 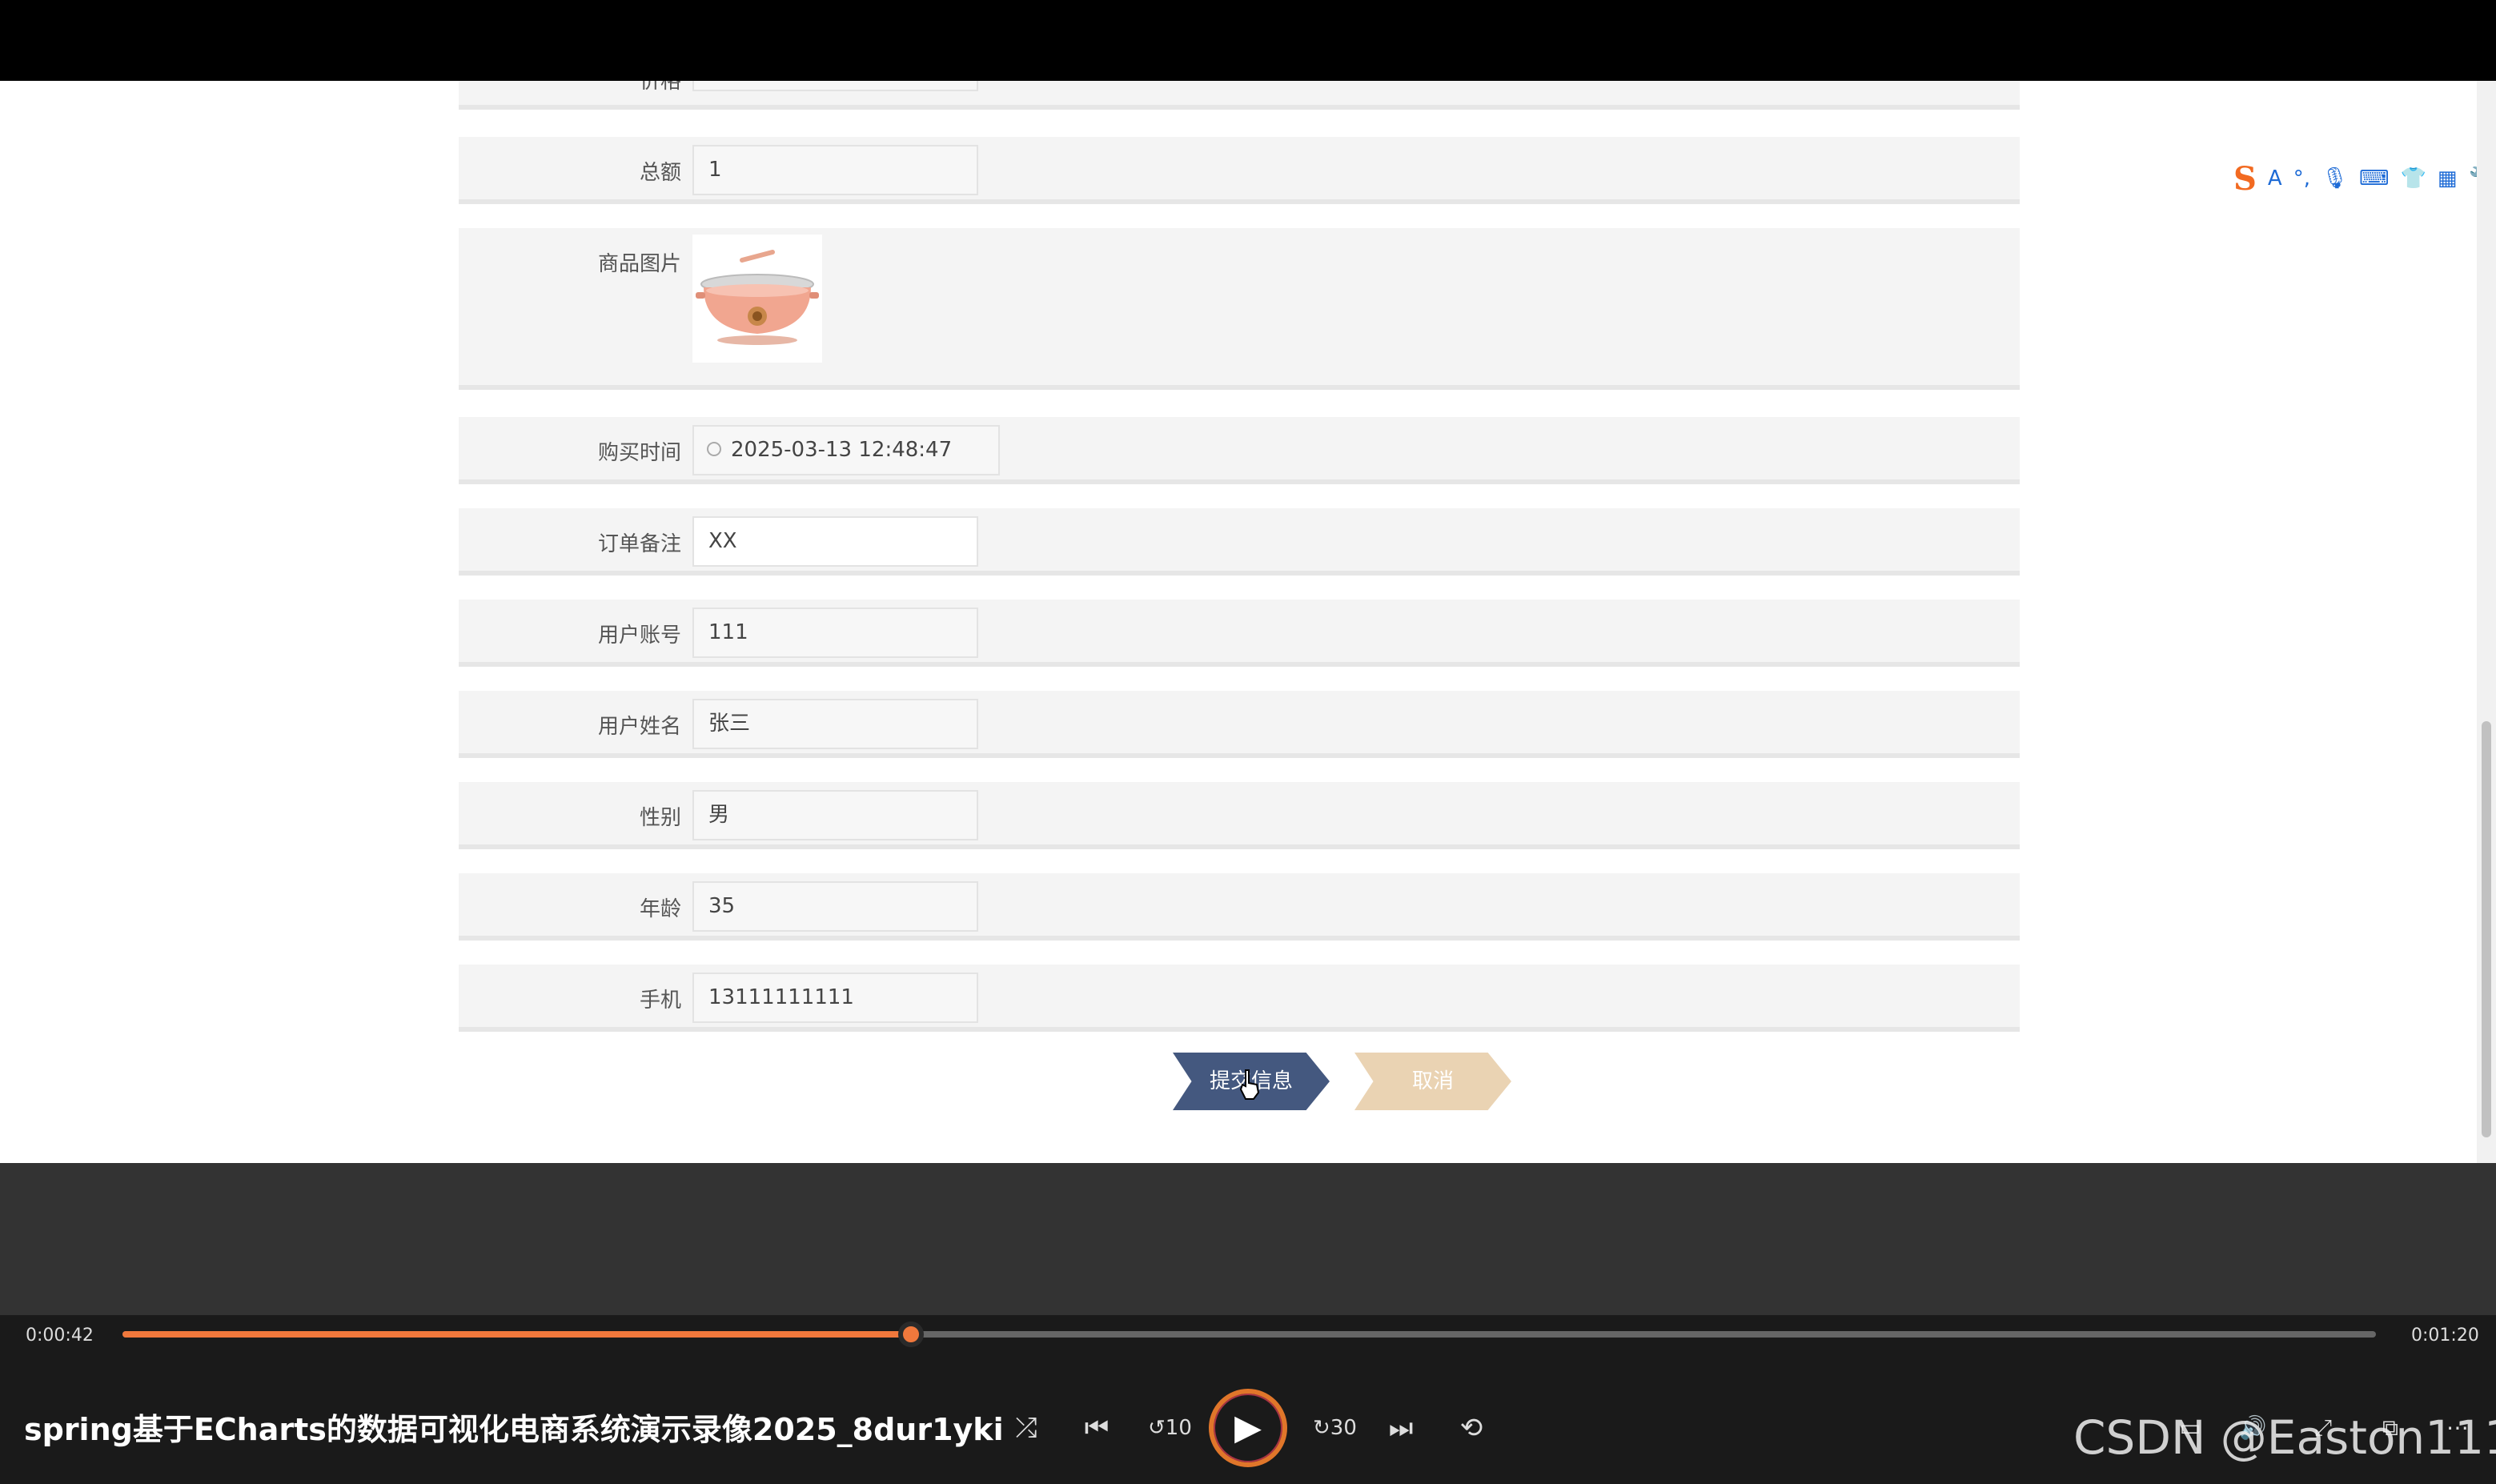 I want to click on video-letterbox, so click(x=1248, y=1239).